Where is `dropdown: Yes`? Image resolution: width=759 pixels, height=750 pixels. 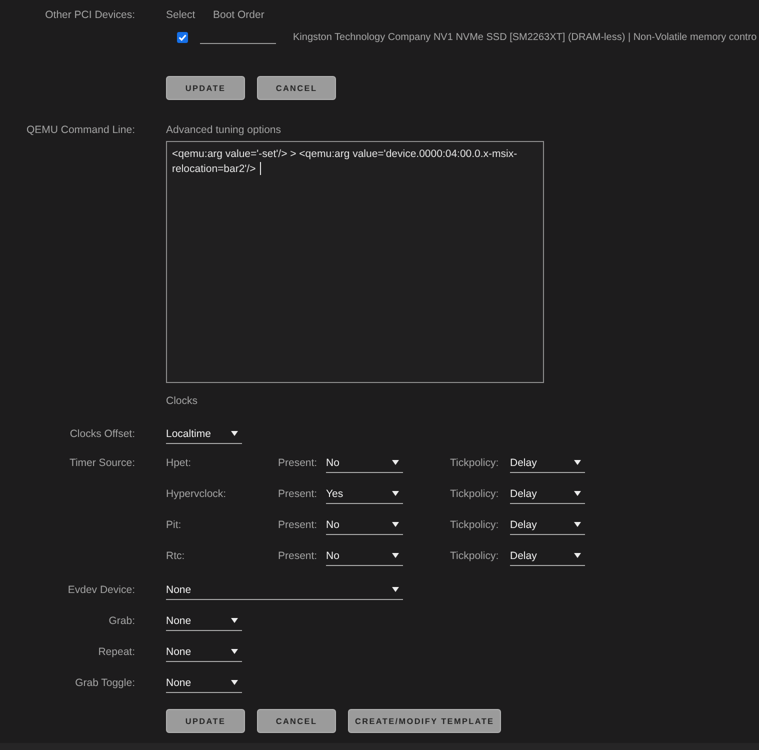 dropdown: Yes is located at coordinates (364, 494).